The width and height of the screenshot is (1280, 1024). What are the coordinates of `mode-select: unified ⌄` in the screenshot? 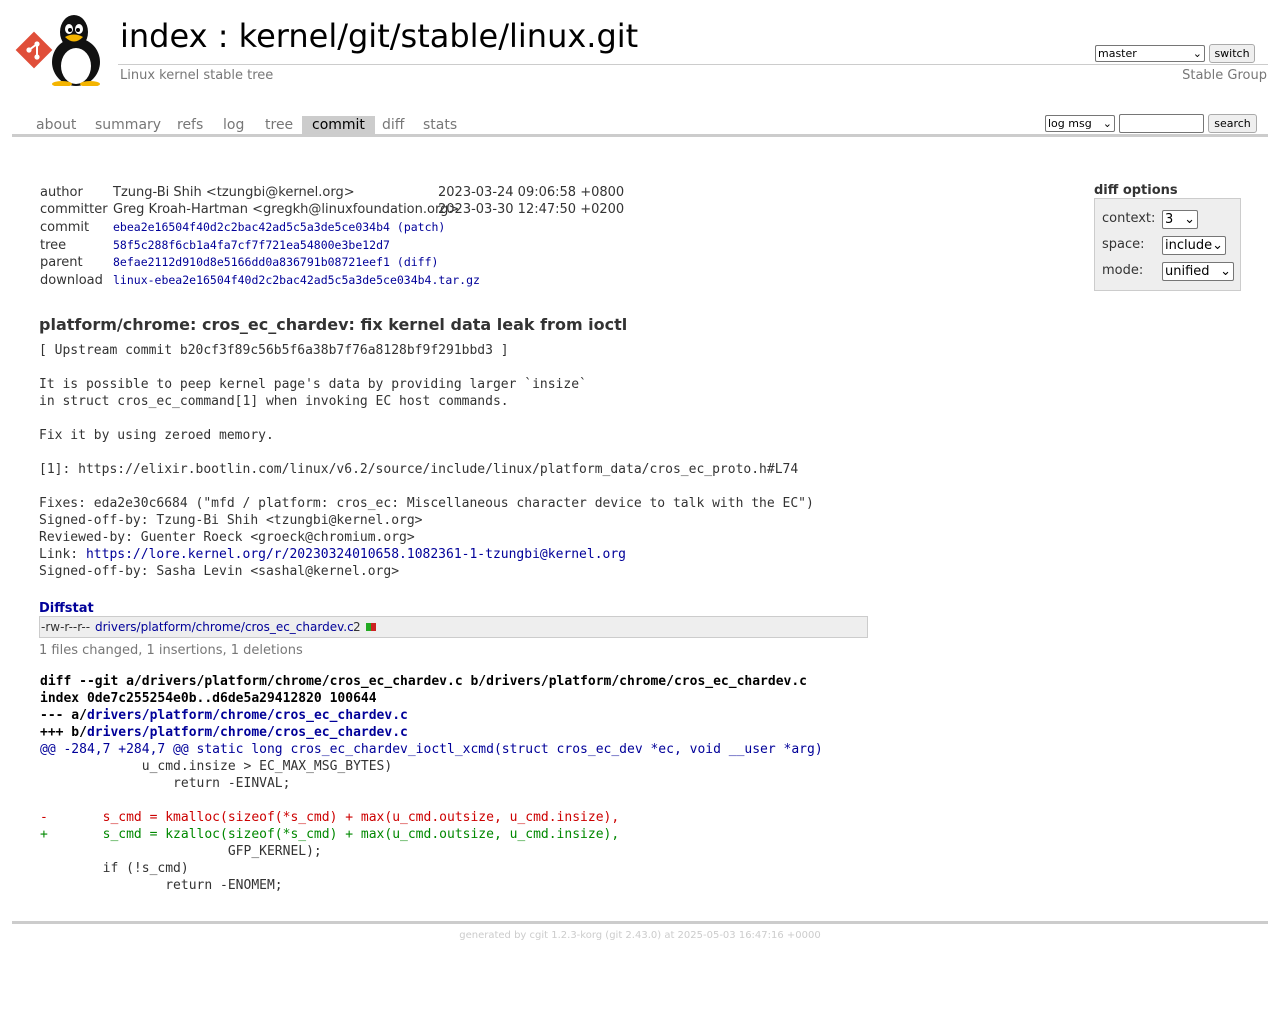 It's located at (1198, 271).